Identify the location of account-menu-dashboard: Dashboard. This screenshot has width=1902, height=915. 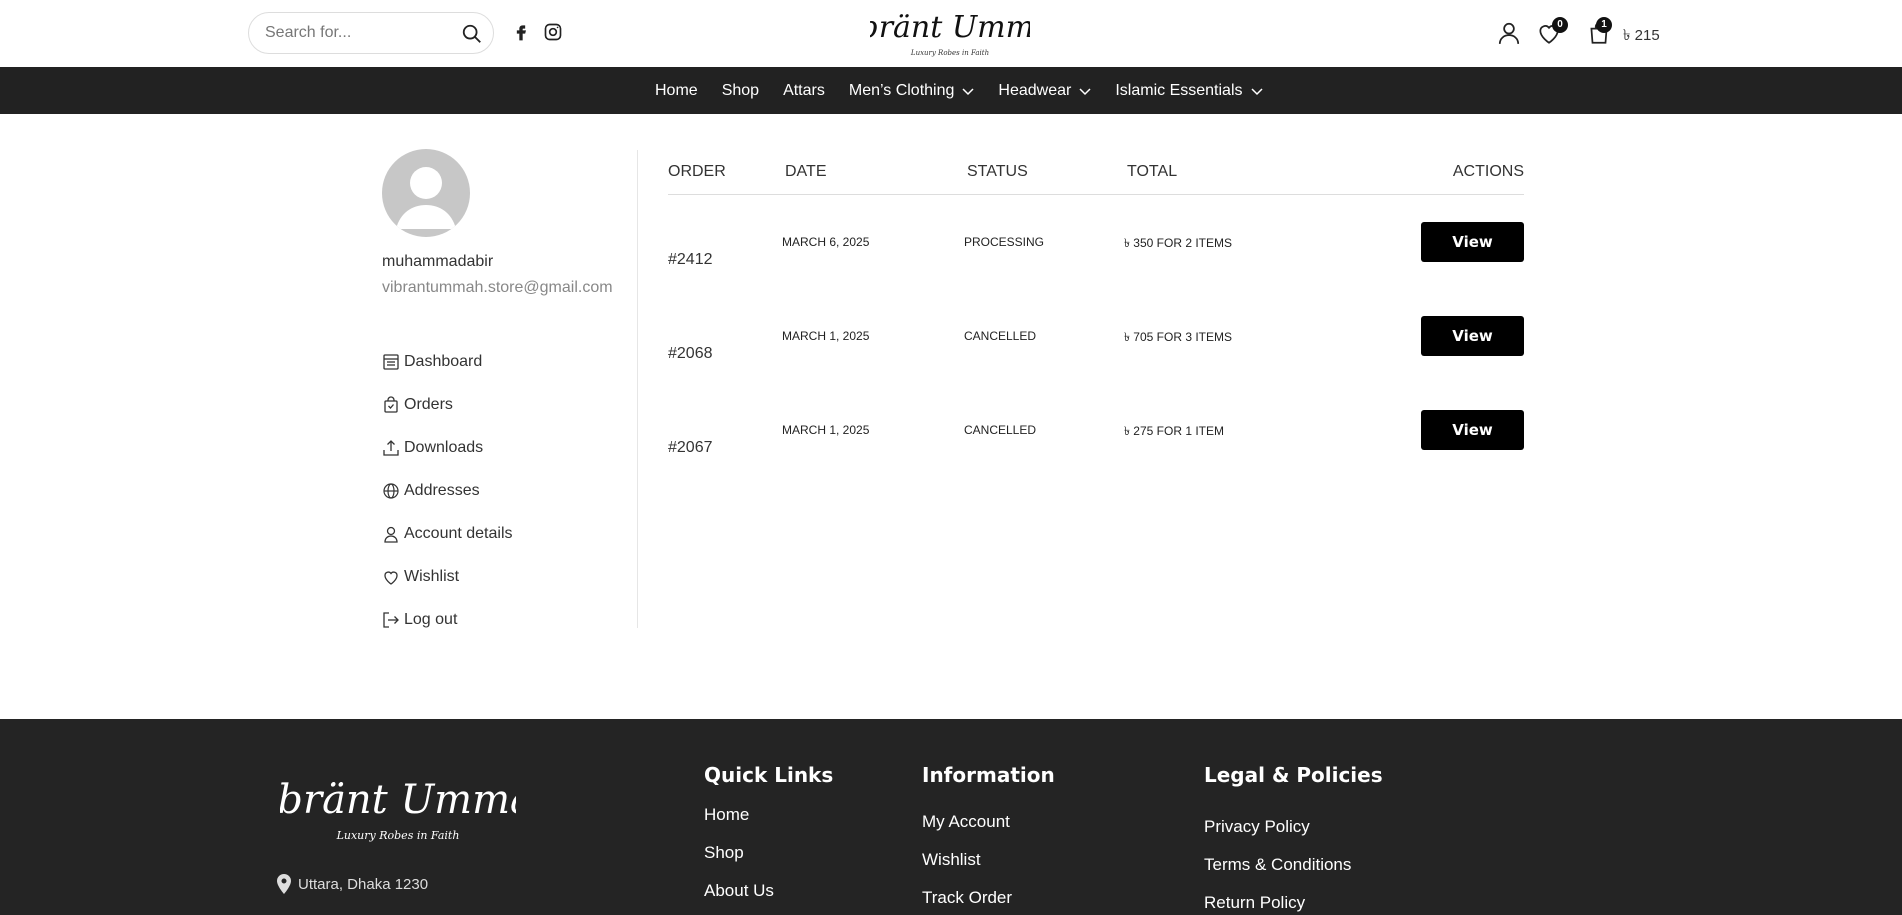
(447, 361).